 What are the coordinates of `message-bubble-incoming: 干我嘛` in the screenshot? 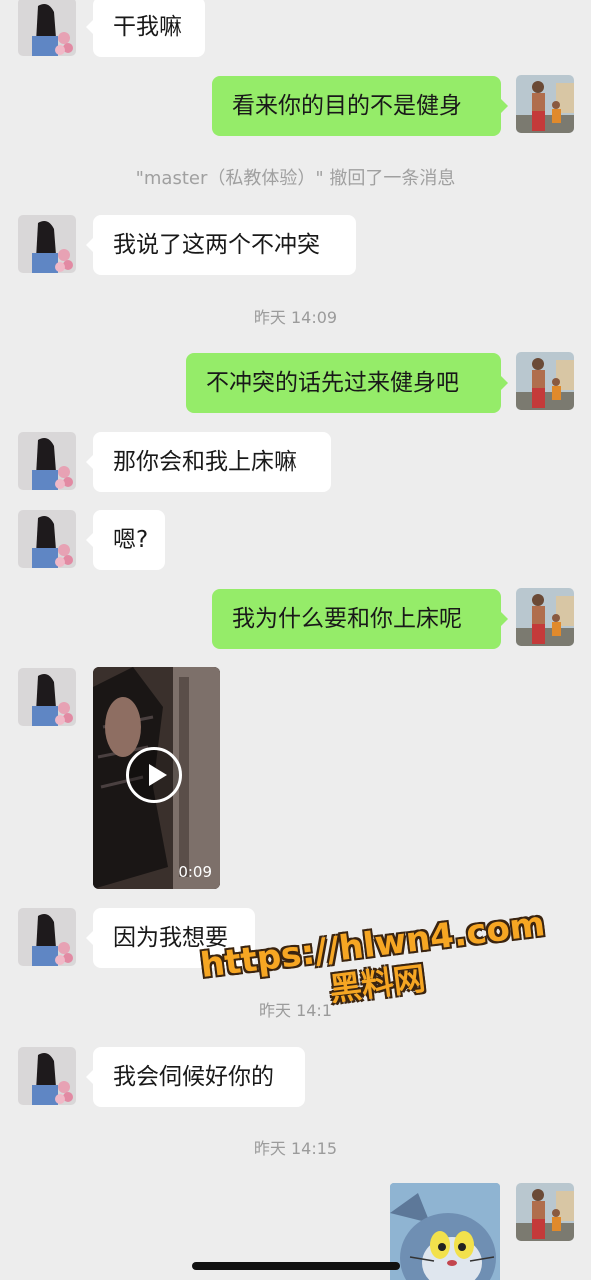 It's located at (145, 28).